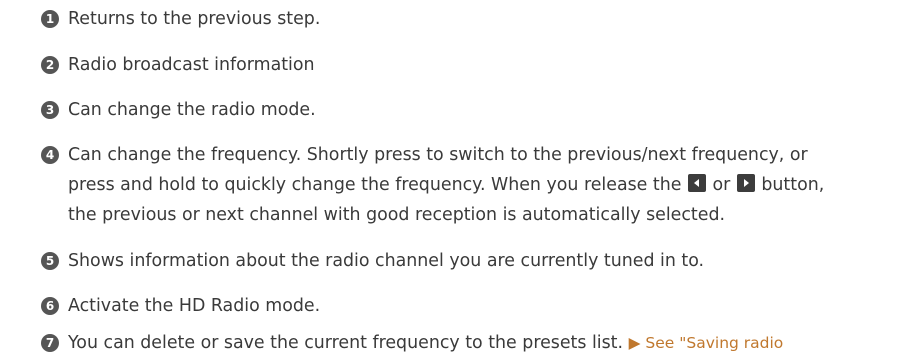 Image resolution: width=902 pixels, height=363 pixels. I want to click on list-item-2: 2 Radio broadcast information, so click(466, 65).